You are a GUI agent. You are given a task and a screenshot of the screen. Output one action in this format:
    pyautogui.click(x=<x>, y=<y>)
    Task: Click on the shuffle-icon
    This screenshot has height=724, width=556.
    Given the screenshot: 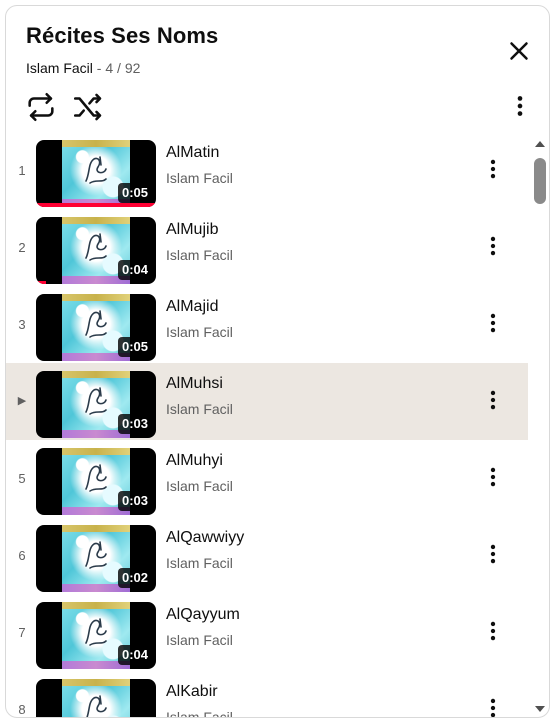 What is the action you would take?
    pyautogui.click(x=87, y=107)
    